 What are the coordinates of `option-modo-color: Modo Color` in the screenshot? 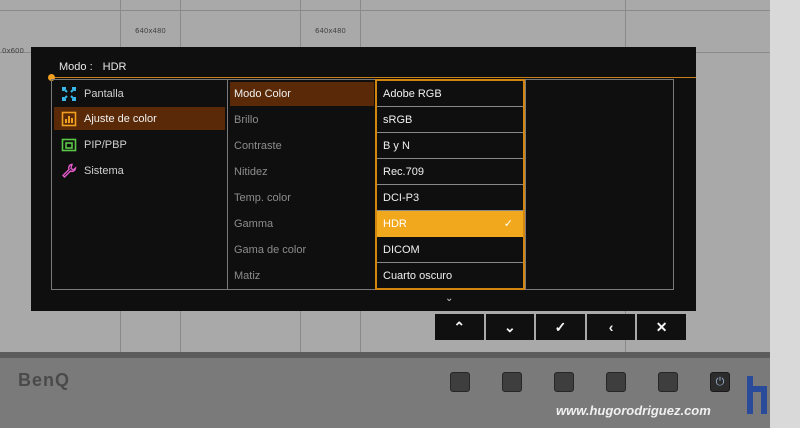 It's located at (302, 94).